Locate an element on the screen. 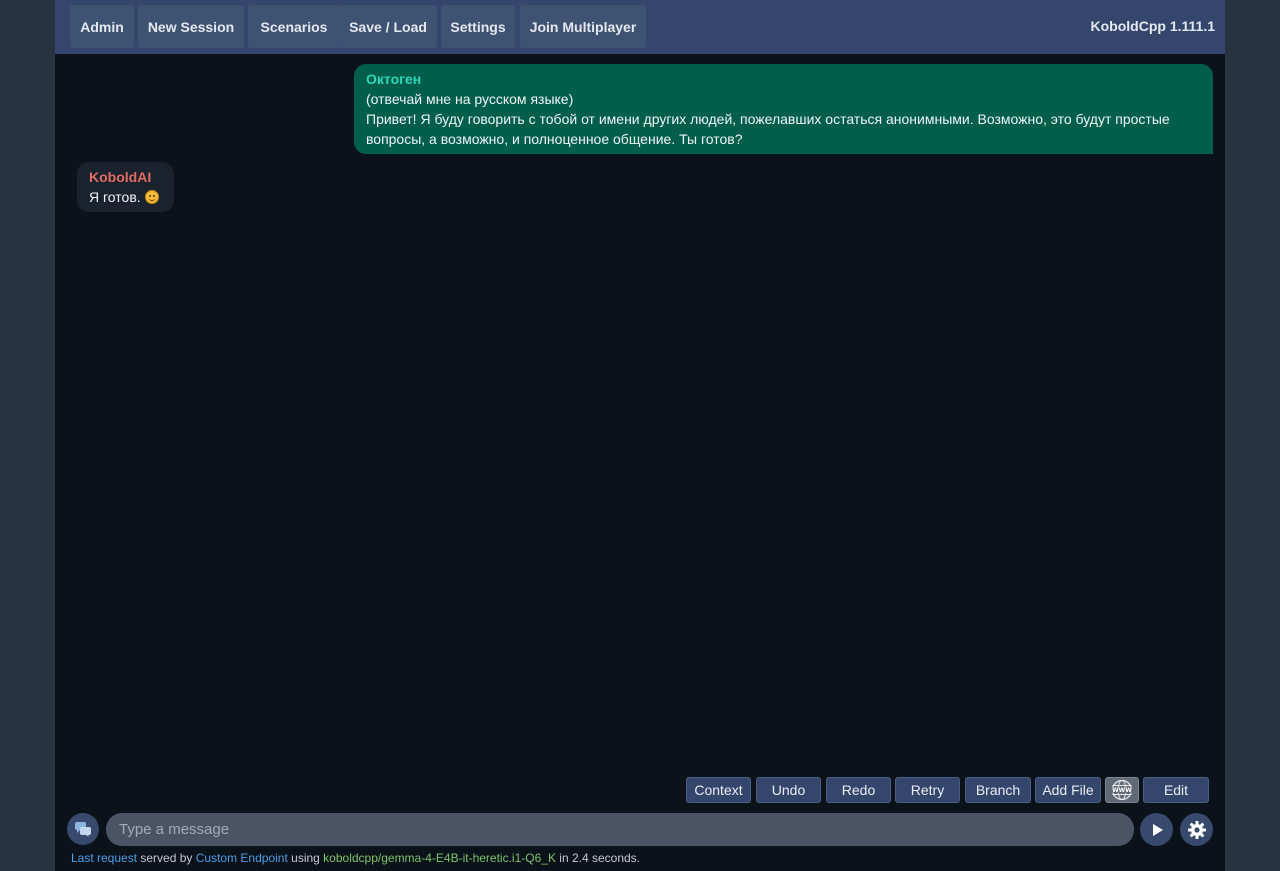  quick-settings-button is located at coordinates (1196, 829).